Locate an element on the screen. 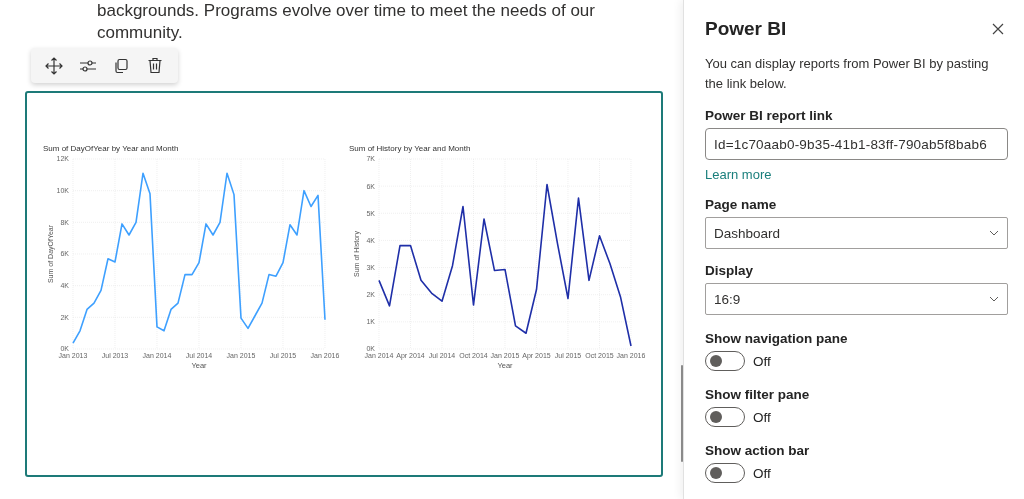 The height and width of the screenshot is (499, 1024). toggle-label: Show action bar is located at coordinates (758, 450).